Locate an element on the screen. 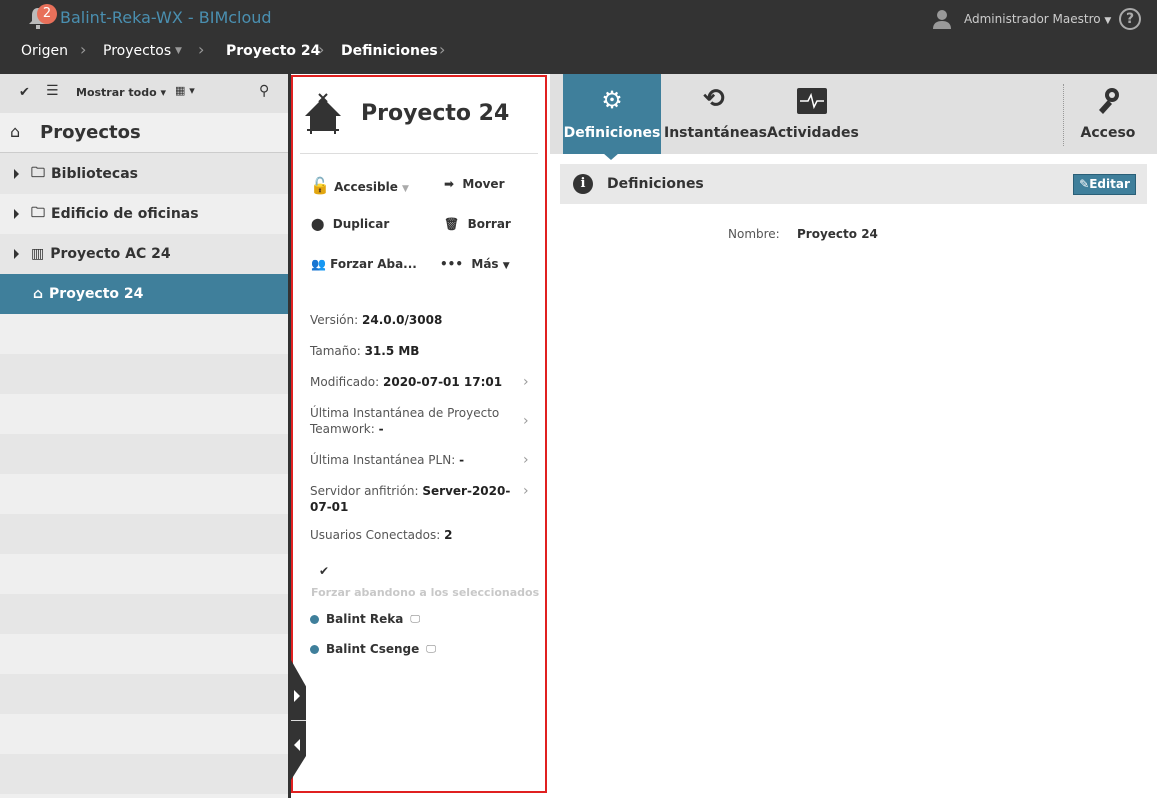 The image size is (1157, 798). sidebar-item-edificio: 🗀 Edificio de oficinas is located at coordinates (144, 214).